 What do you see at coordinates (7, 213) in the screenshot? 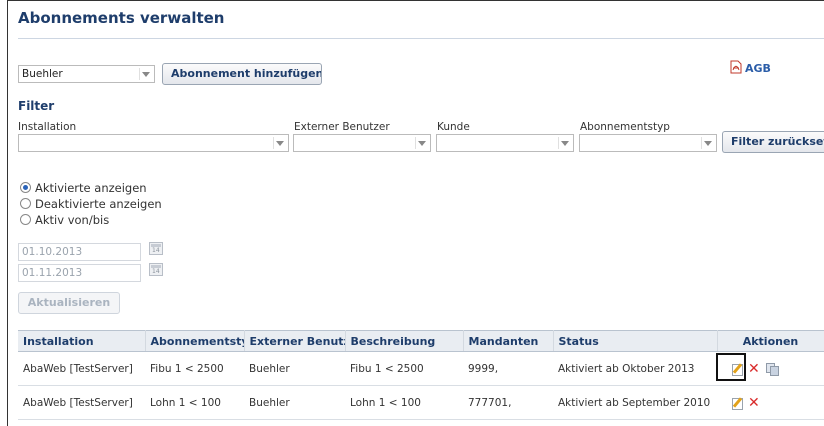
I see `left-border` at bounding box center [7, 213].